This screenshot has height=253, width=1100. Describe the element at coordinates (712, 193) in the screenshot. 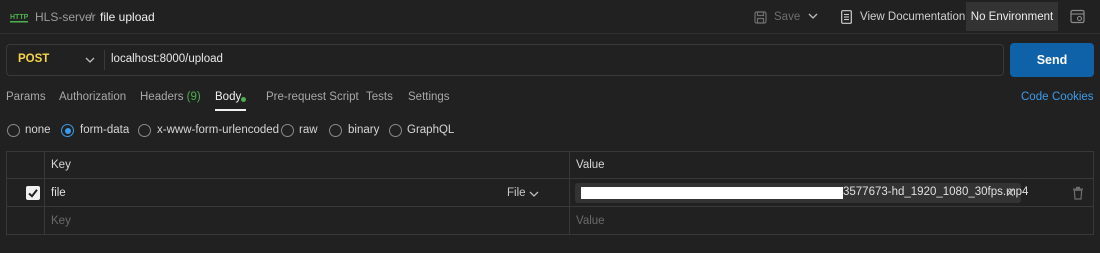

I see `redacted-file-path` at that location.